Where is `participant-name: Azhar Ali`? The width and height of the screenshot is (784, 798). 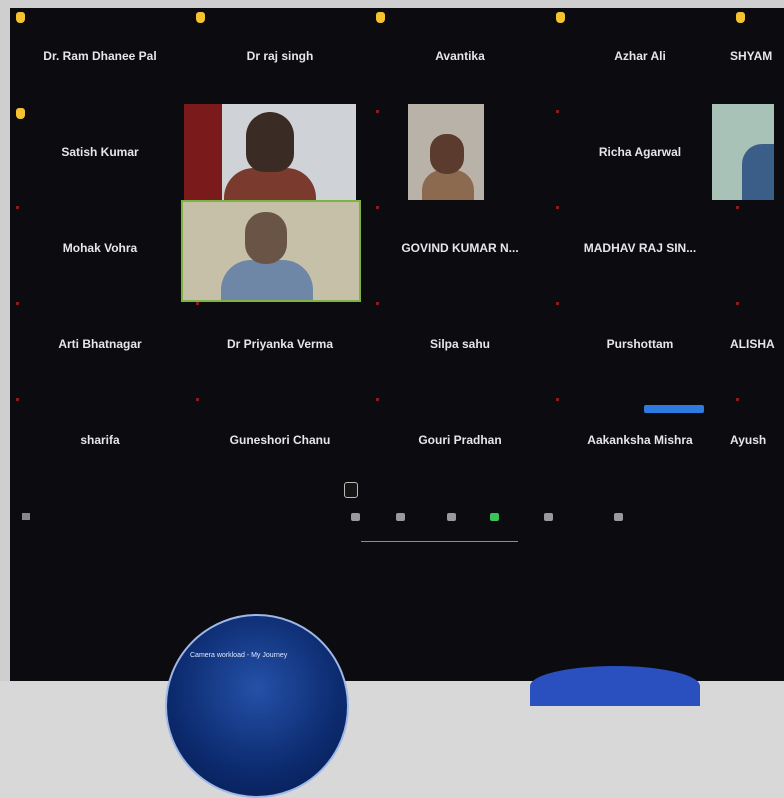 participant-name: Azhar Ali is located at coordinates (640, 56).